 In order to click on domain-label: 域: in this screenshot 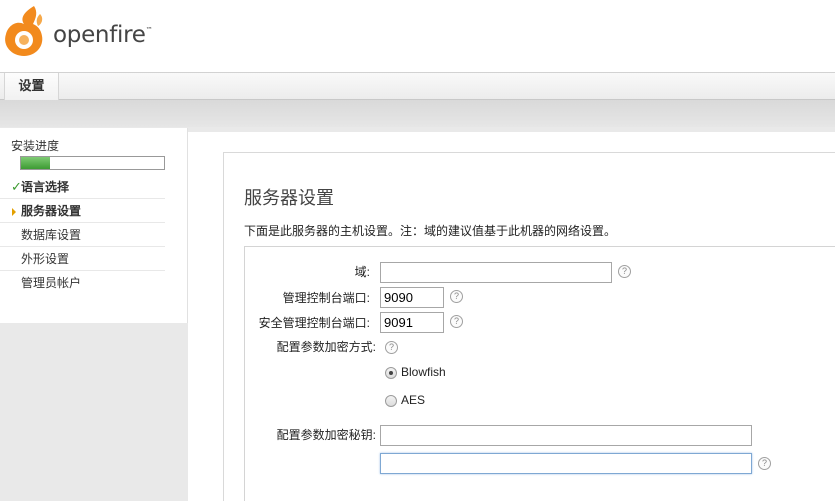, I will do `click(362, 272)`.